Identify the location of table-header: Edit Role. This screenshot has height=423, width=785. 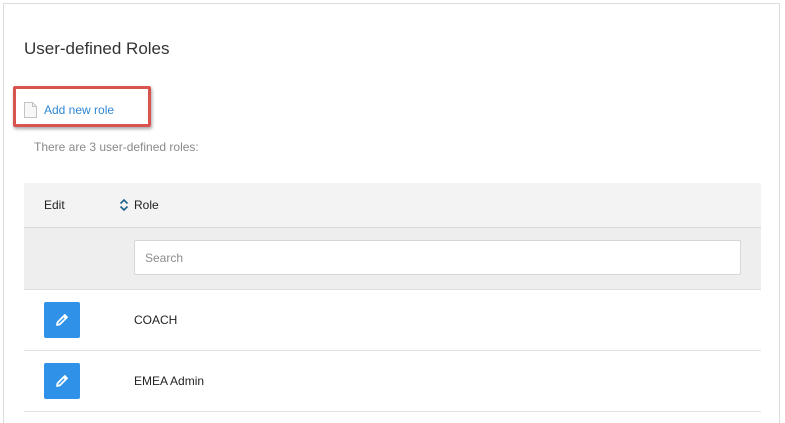
(392, 205).